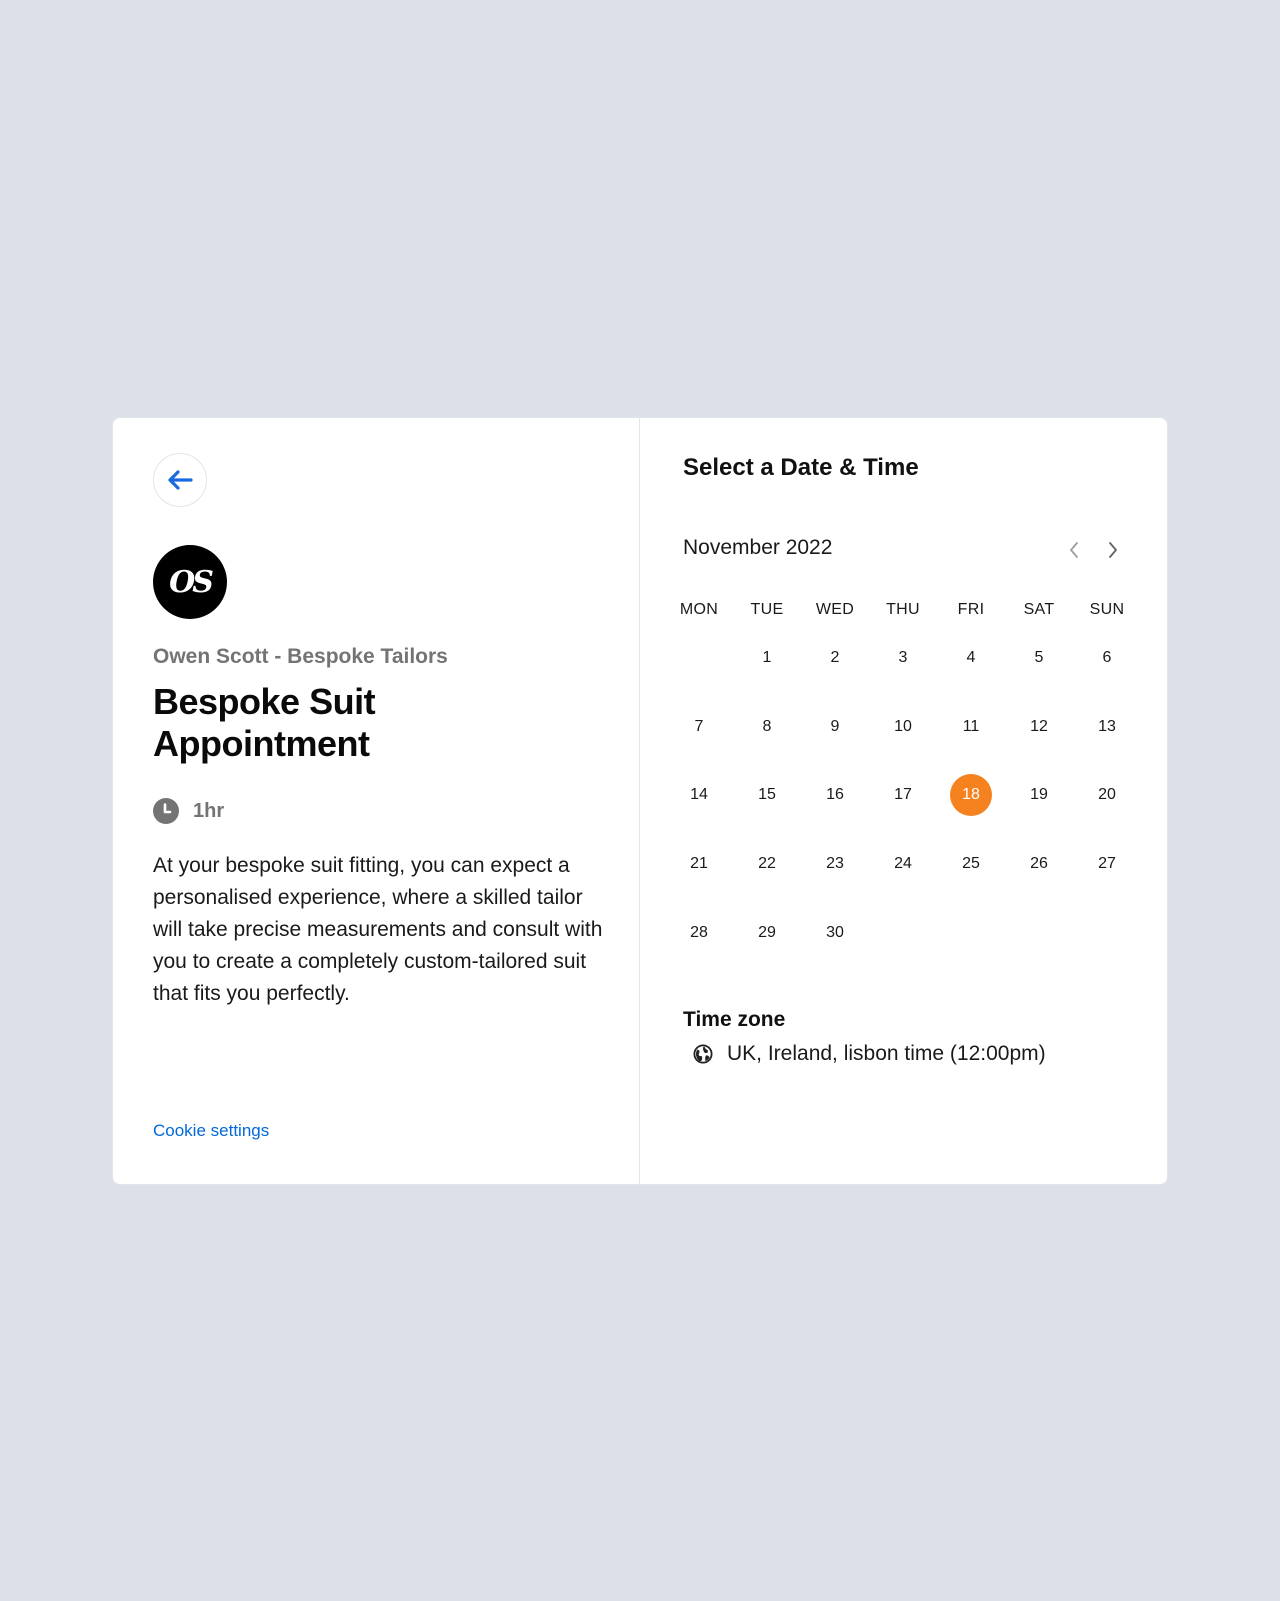 This screenshot has width=1280, height=1601. Describe the element at coordinates (211, 1131) in the screenshot. I see `cookie-settings-link: Cookie settings` at that location.